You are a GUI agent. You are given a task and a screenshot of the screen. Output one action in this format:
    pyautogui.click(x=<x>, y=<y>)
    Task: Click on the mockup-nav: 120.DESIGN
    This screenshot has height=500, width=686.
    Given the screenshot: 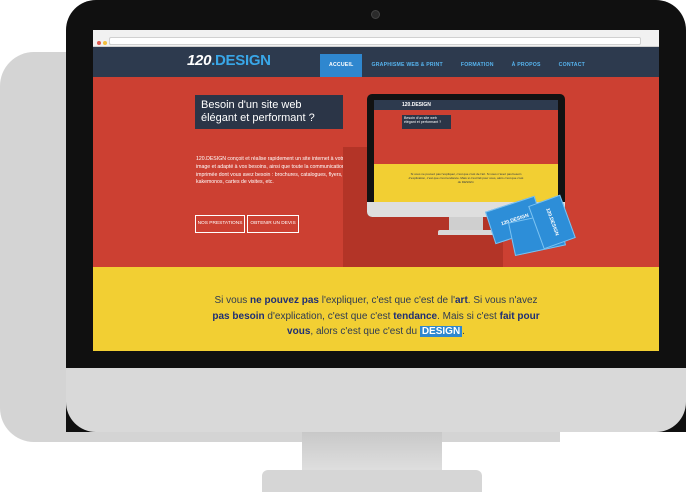 What is the action you would take?
    pyautogui.click(x=466, y=105)
    